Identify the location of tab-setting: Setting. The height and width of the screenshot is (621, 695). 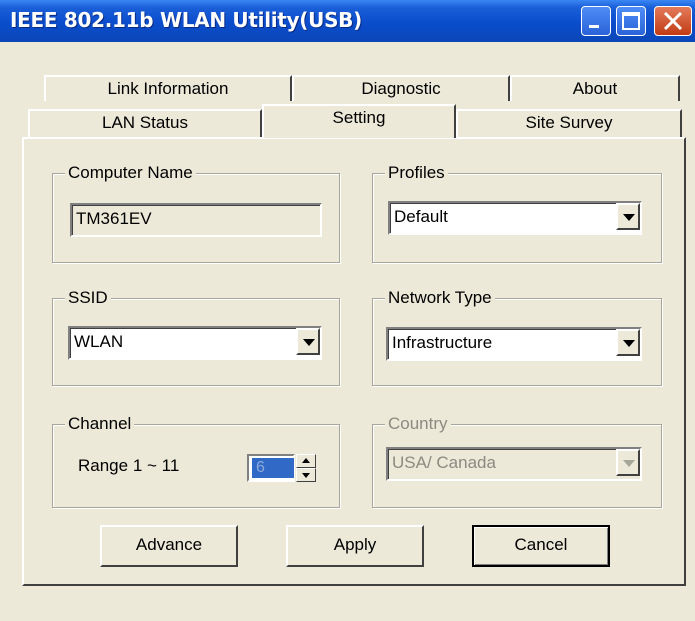
(359, 121).